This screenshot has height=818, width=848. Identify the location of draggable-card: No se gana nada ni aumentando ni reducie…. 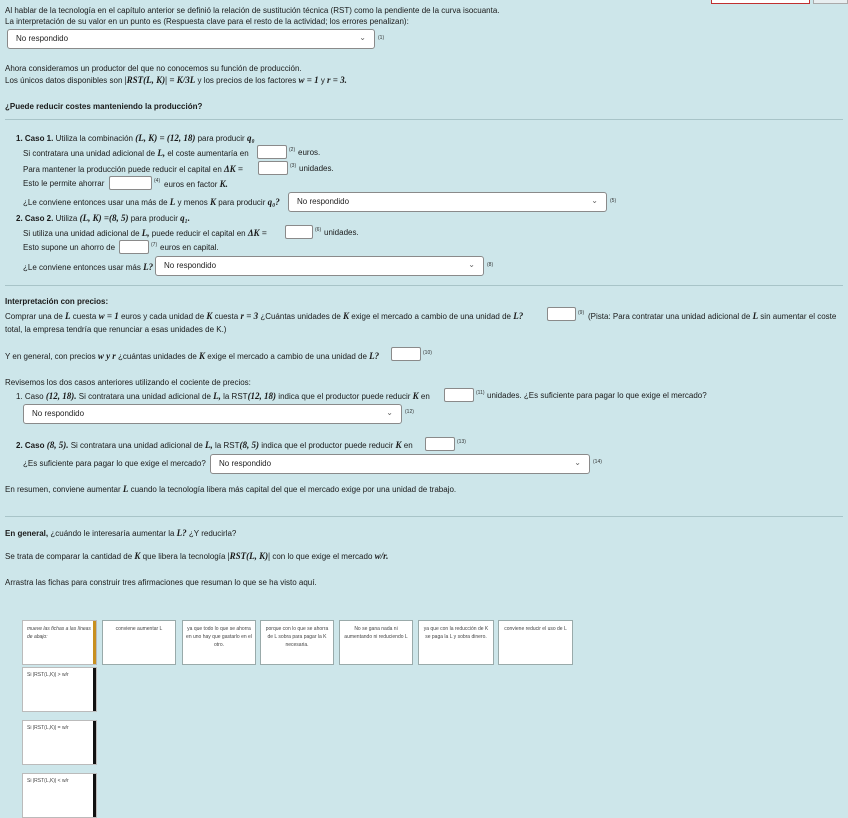
(376, 642).